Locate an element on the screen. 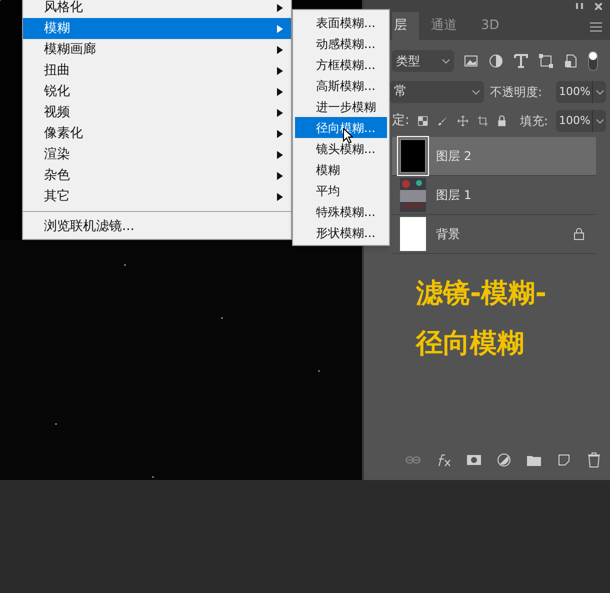  trash-icon is located at coordinates (594, 460).